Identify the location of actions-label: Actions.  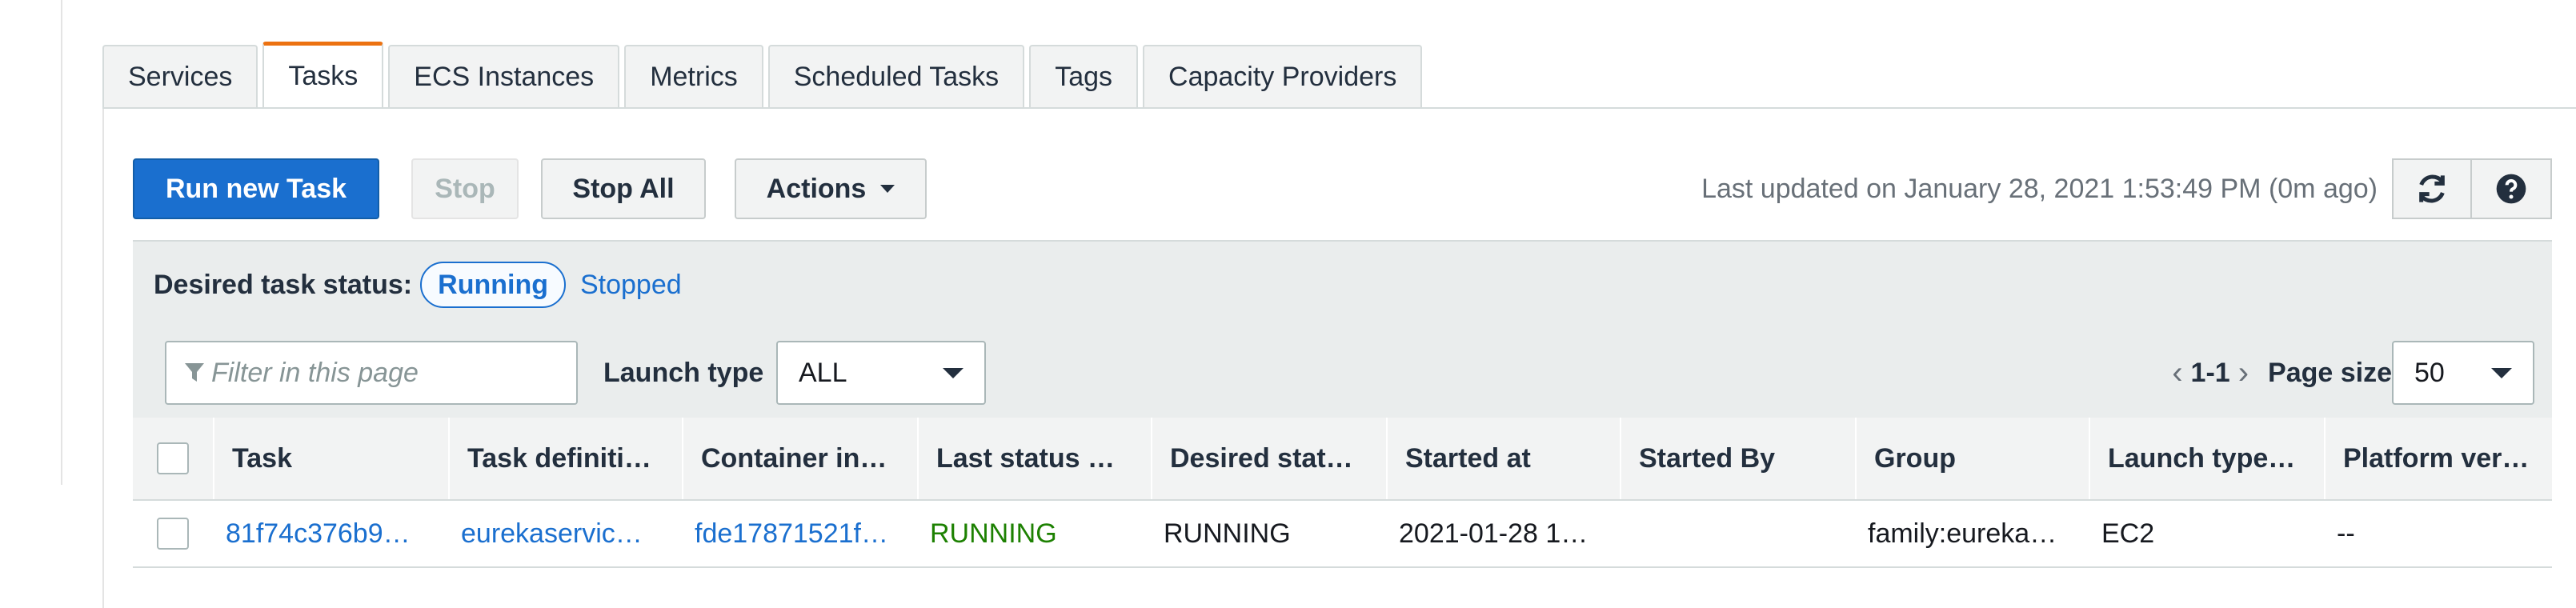
(816, 188).